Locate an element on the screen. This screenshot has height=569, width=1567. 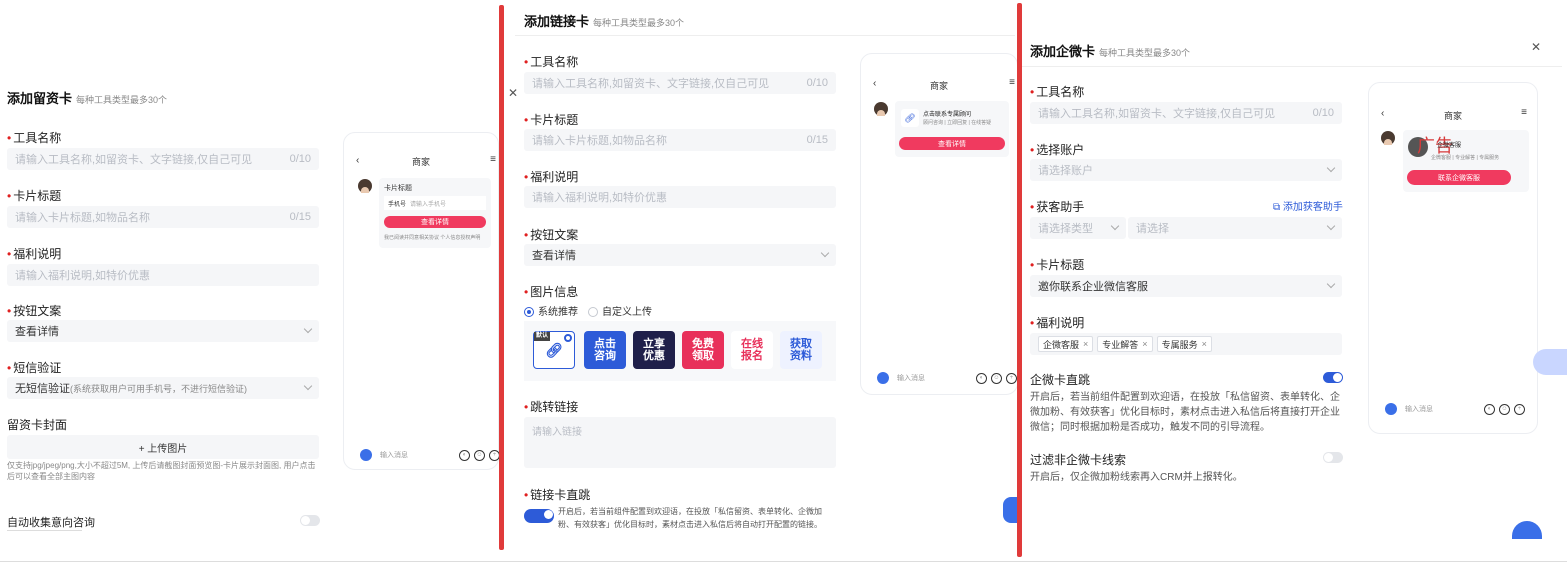
back-icon: ‹ is located at coordinates (358, 160).